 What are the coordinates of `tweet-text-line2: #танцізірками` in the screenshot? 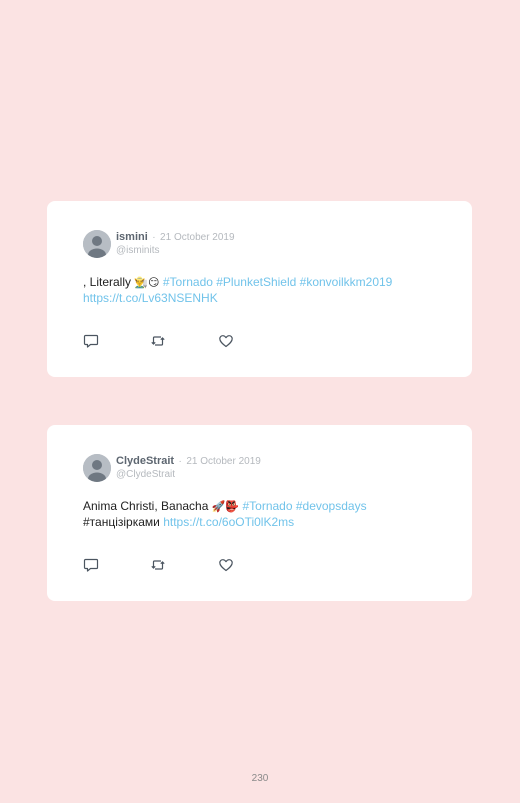 It's located at (123, 522).